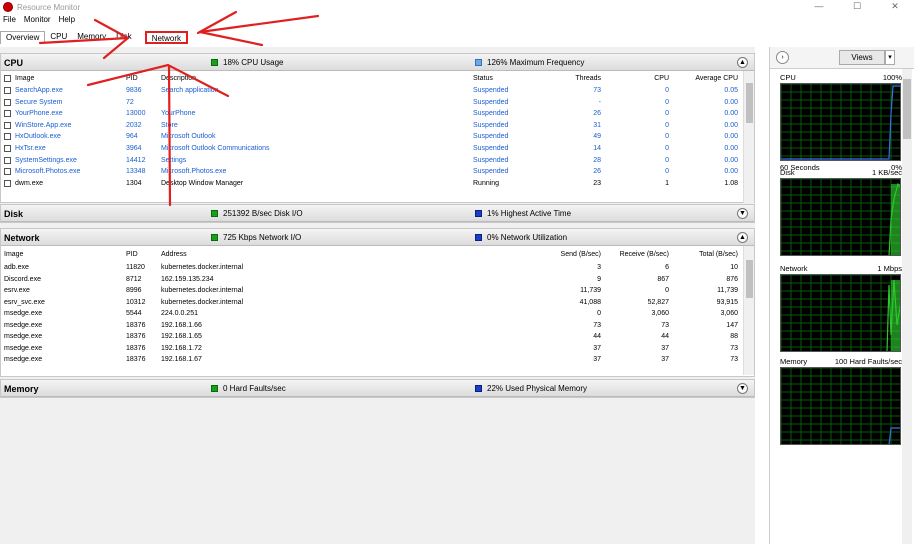 Image resolution: width=914 pixels, height=544 pixels. What do you see at coordinates (58, 37) in the screenshot?
I see `tab-cpu: CPU` at bounding box center [58, 37].